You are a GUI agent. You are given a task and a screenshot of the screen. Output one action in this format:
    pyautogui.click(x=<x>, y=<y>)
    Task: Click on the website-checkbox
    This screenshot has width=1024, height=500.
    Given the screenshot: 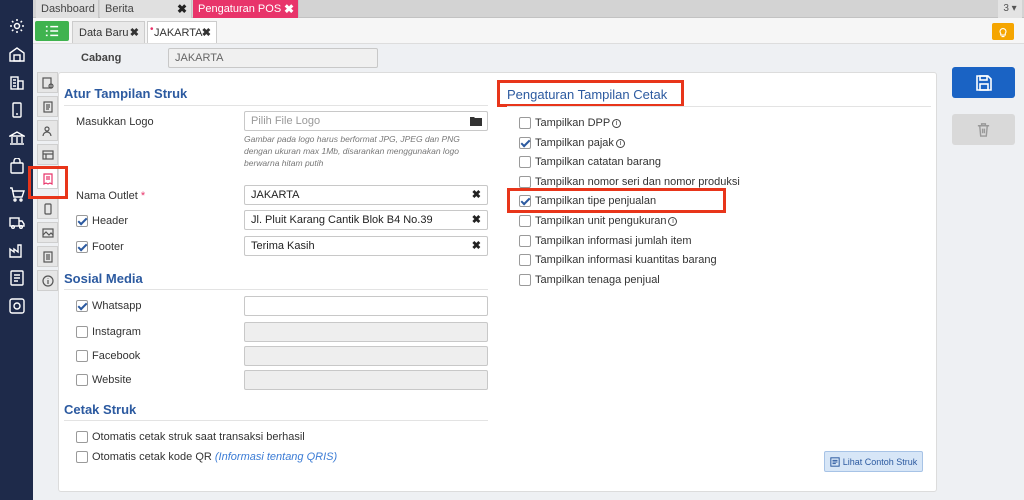 What is the action you would take?
    pyautogui.click(x=82, y=380)
    